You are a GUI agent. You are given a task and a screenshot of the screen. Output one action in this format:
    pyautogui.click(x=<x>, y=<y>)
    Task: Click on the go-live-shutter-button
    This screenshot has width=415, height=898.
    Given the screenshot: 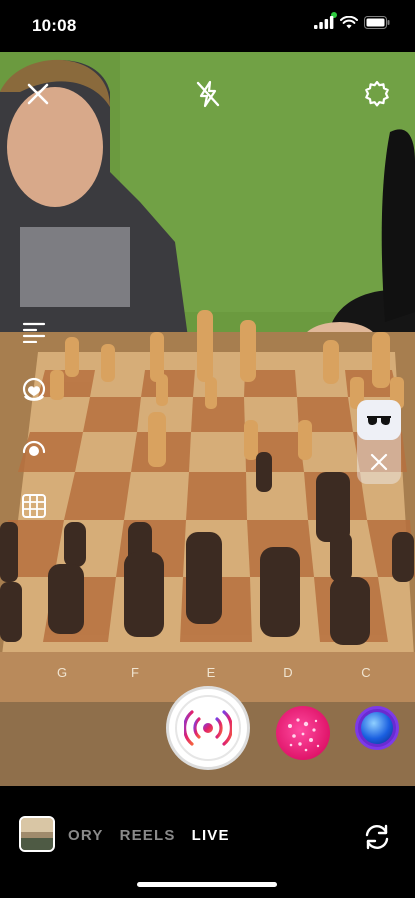 What is the action you would take?
    pyautogui.click(x=208, y=728)
    